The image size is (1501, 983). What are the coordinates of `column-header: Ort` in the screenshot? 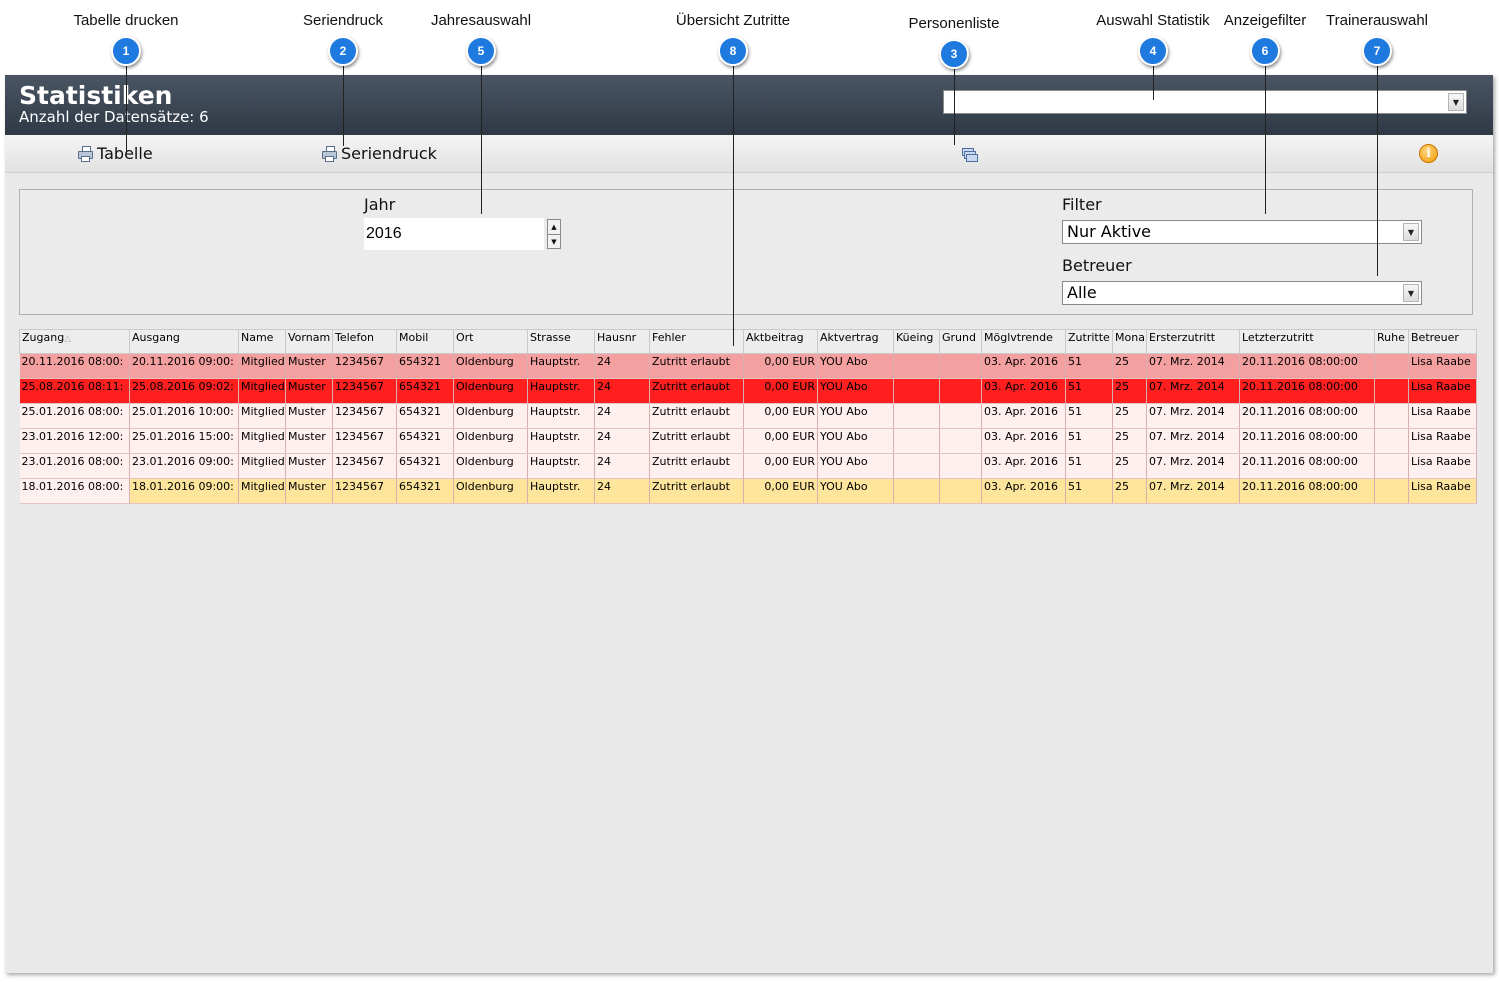 It's located at (490, 341).